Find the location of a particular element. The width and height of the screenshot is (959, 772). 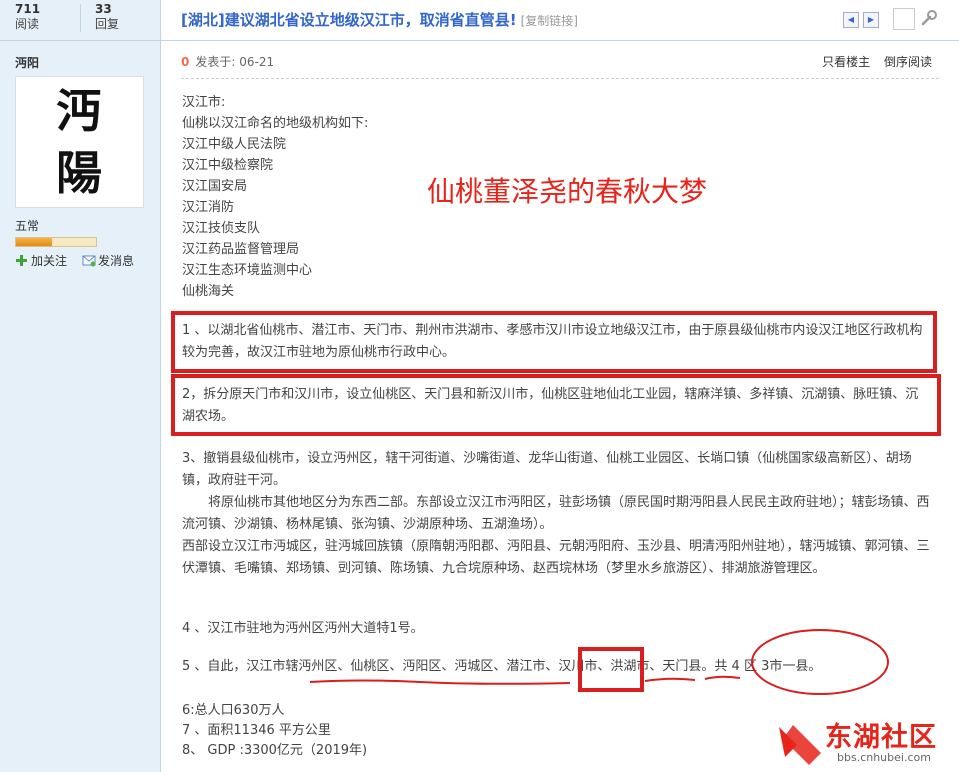

reverse-order-link: 倒序阅读 is located at coordinates (908, 62).